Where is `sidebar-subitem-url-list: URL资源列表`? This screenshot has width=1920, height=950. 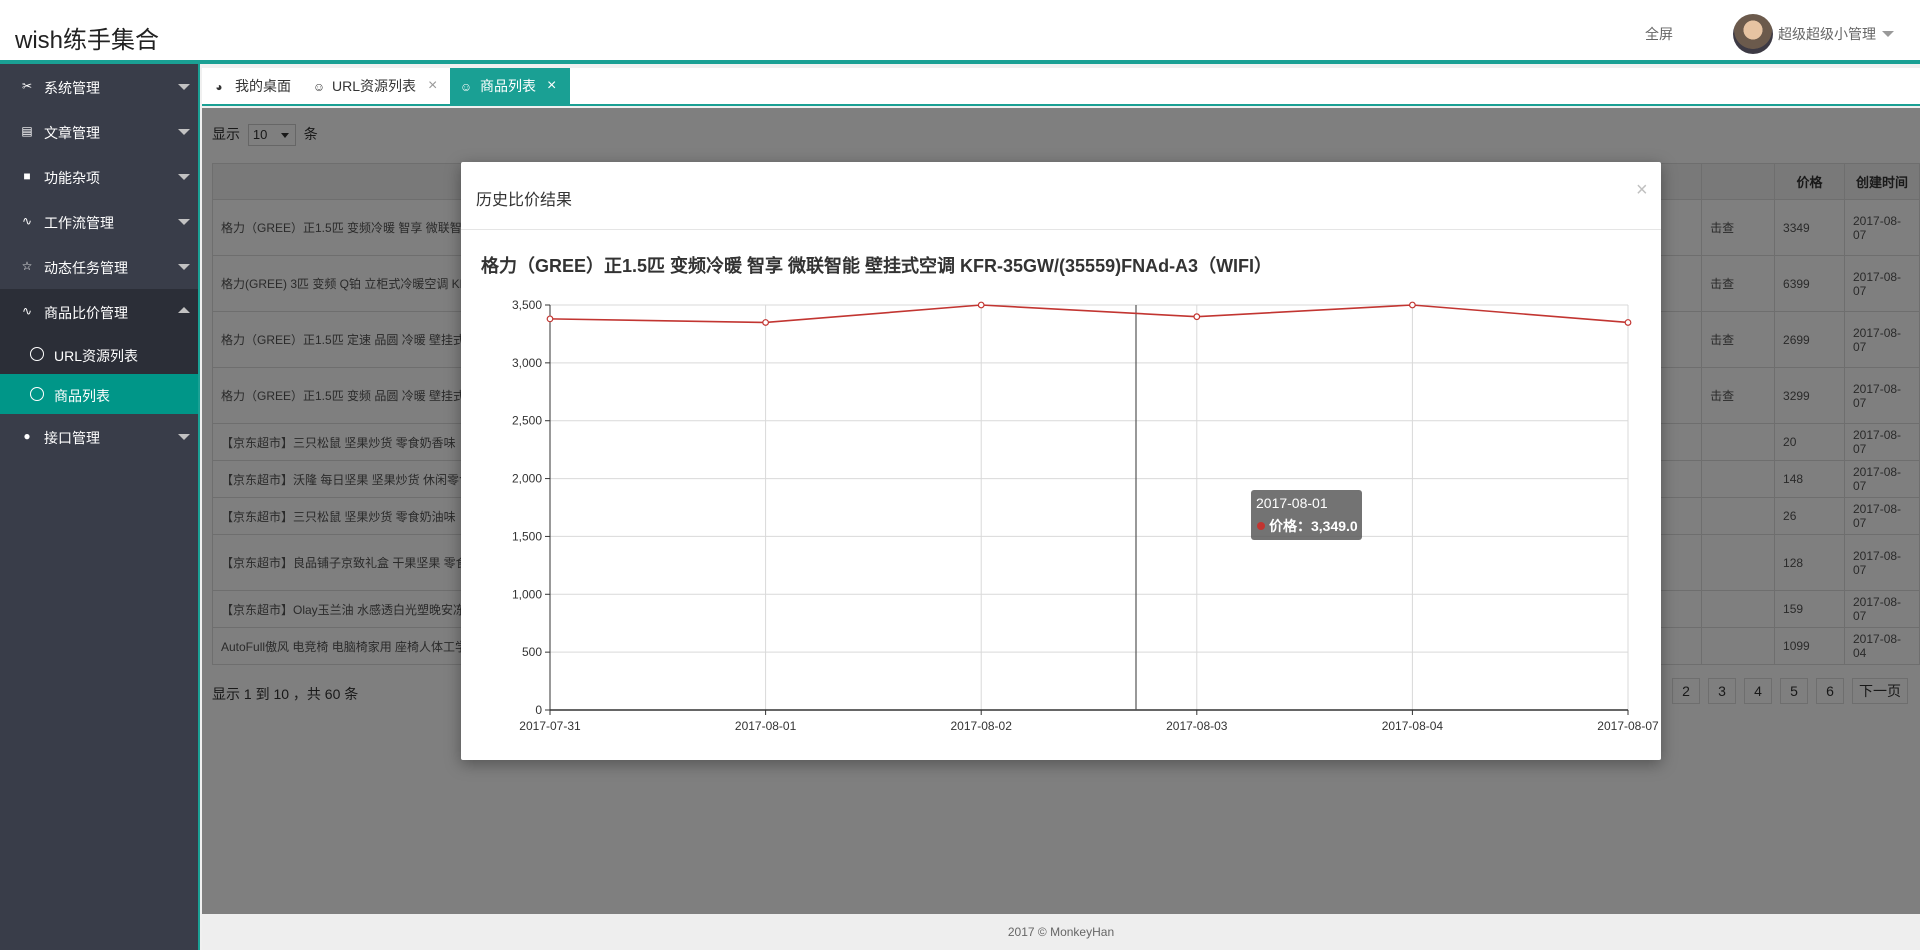 sidebar-subitem-url-list: URL资源列表 is located at coordinates (99, 354).